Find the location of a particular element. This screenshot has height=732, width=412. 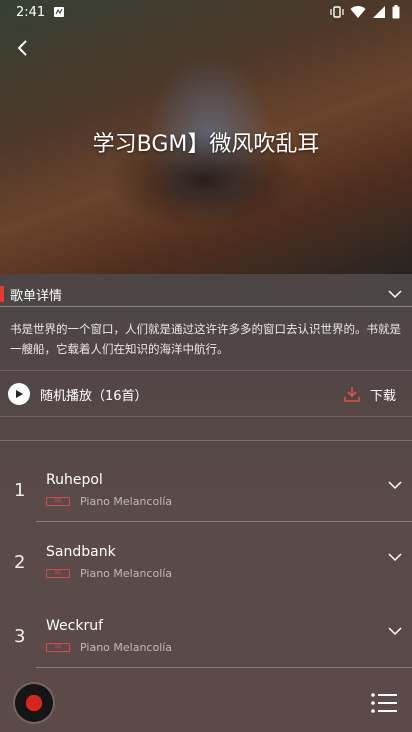

status-time: 2:41 is located at coordinates (31, 12).